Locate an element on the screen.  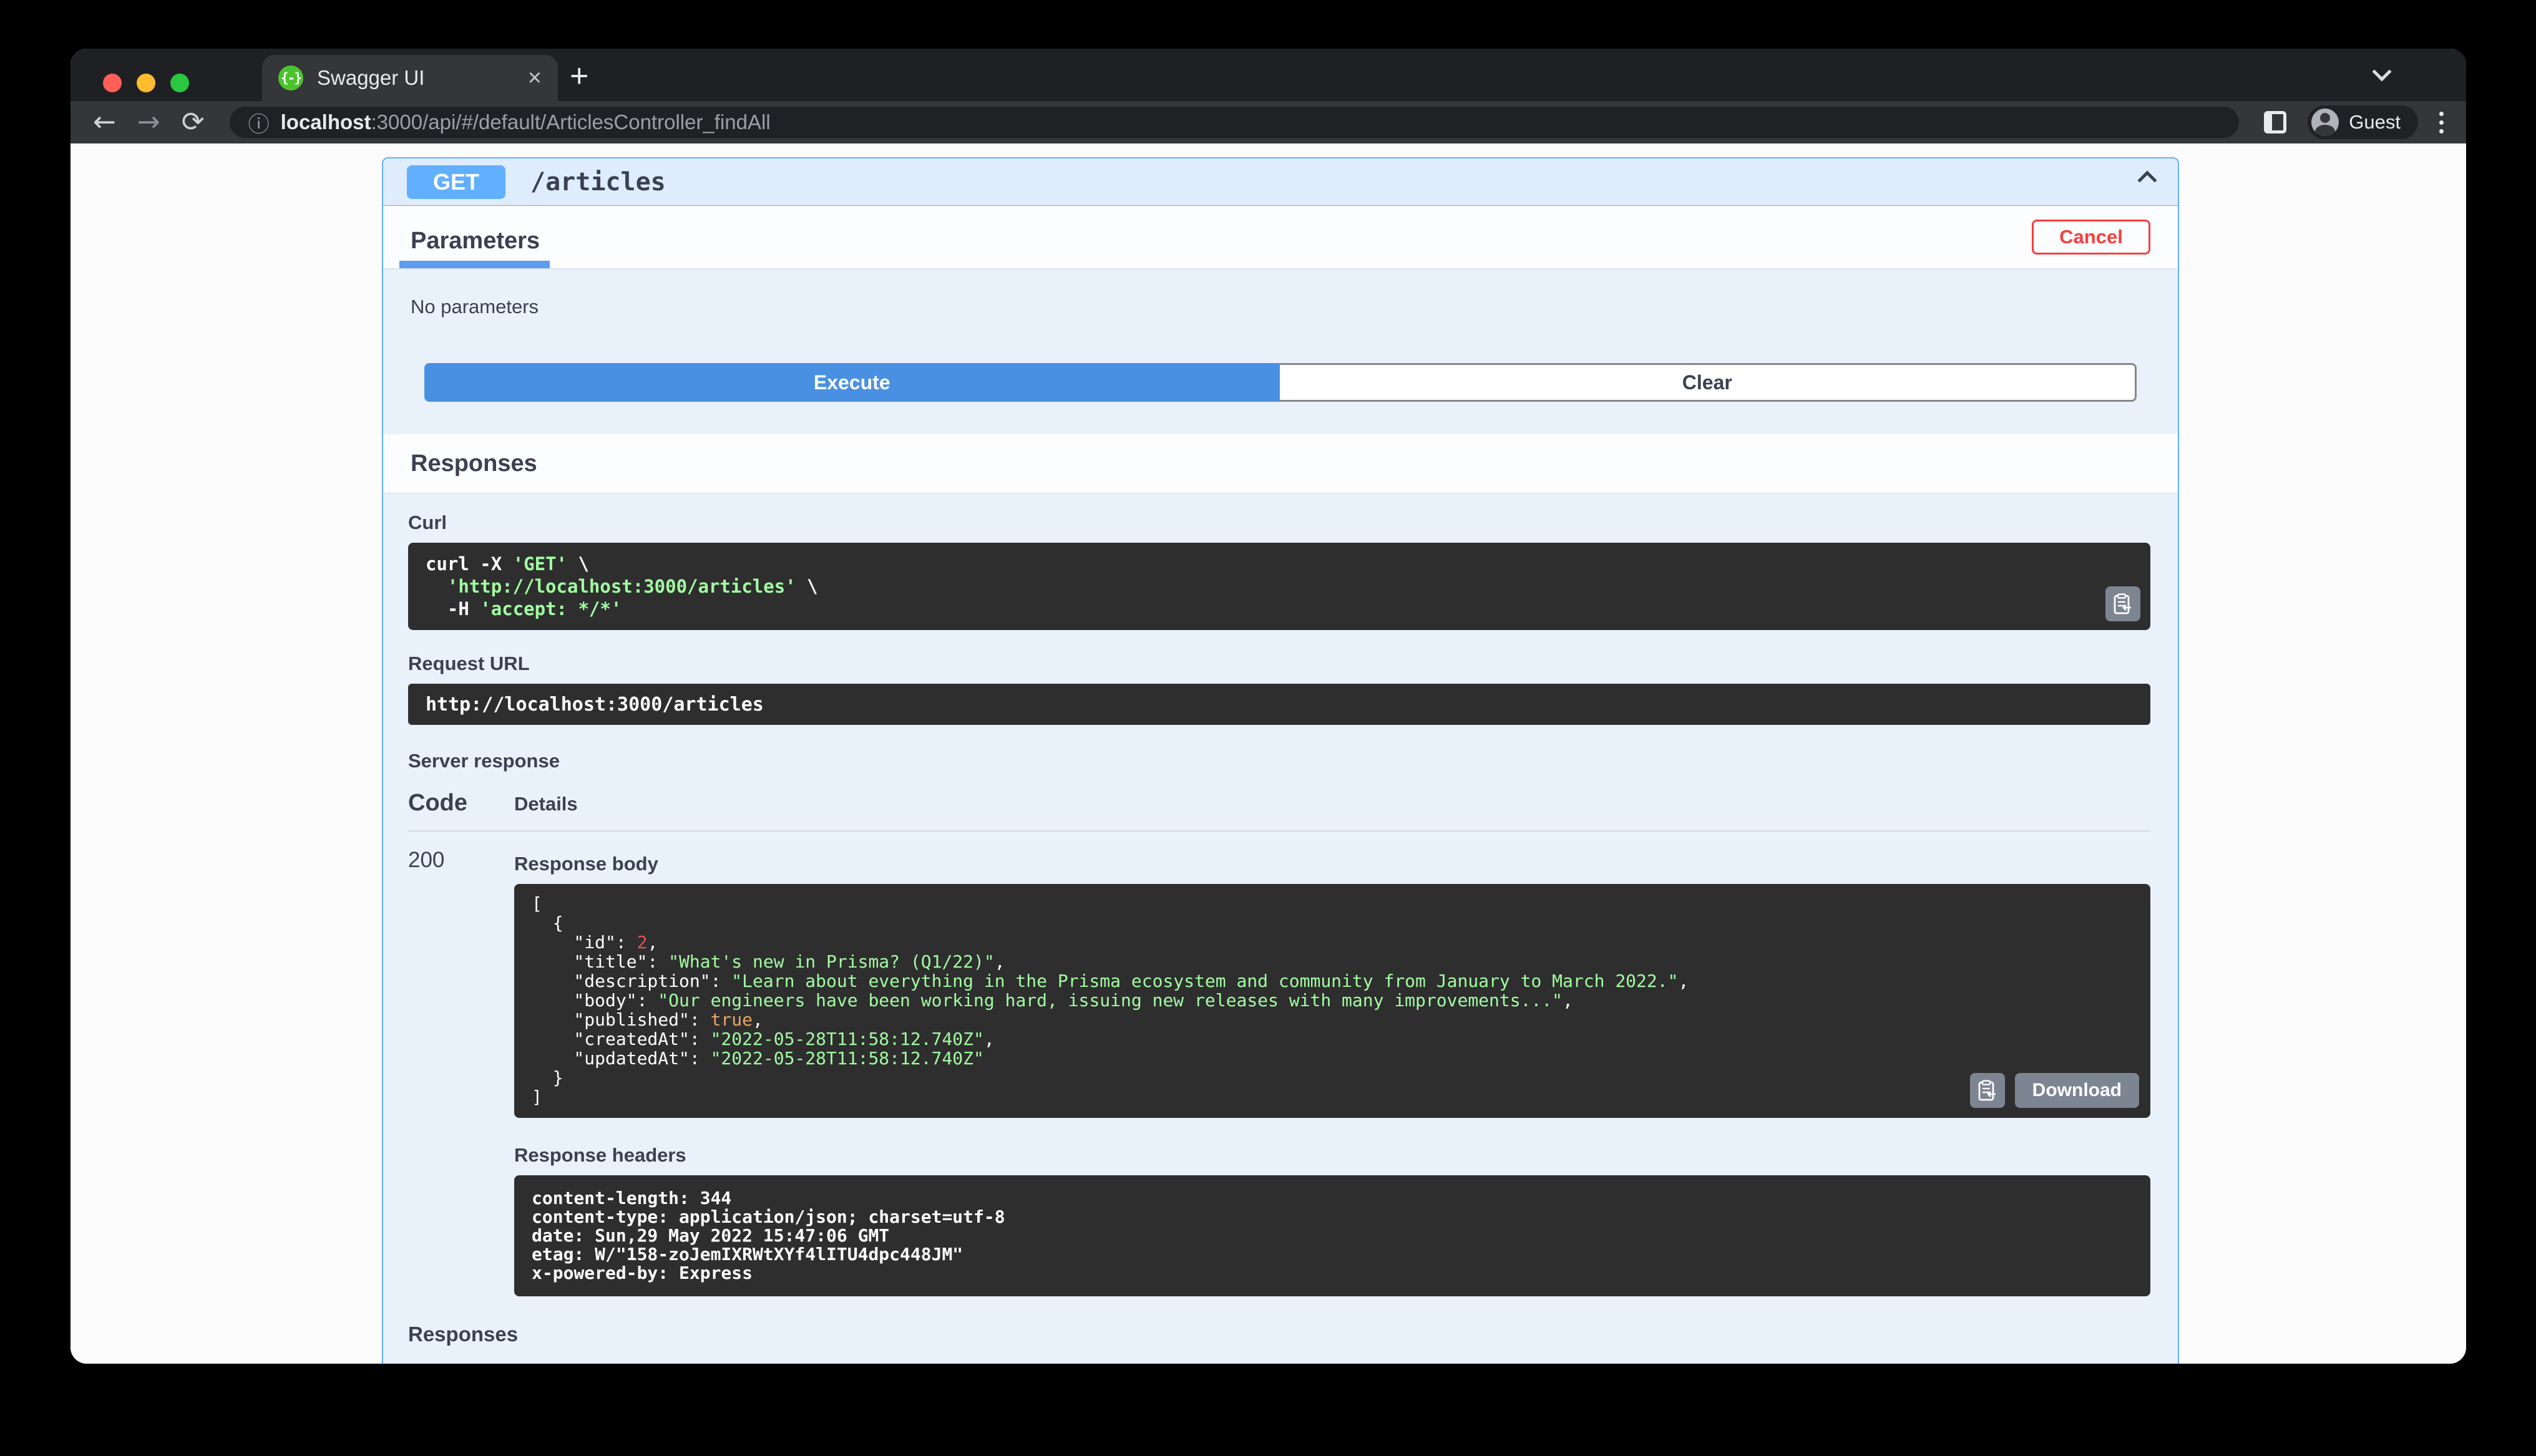
details-column-header: Details is located at coordinates (546, 804).